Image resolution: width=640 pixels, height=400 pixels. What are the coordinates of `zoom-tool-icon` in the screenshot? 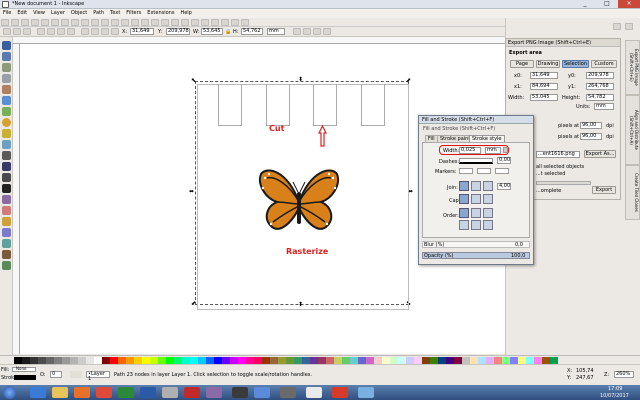 It's located at (6, 78).